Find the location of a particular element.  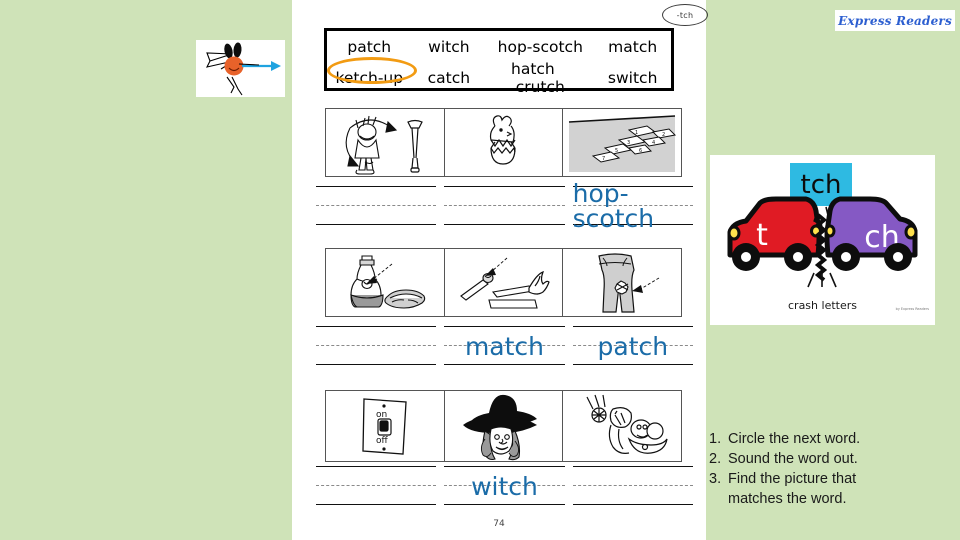

instruction-item-1: 1. Circle the next word. is located at coordinates (829, 439).